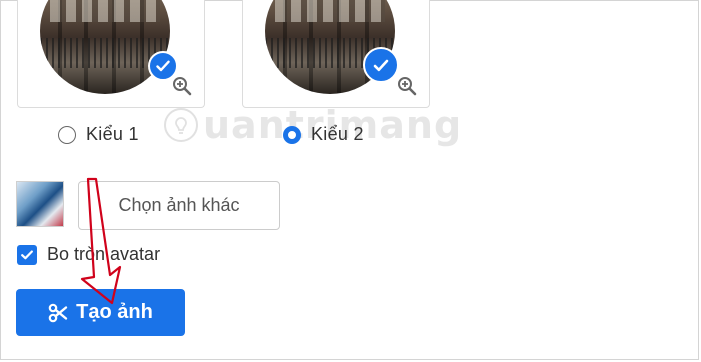 The image size is (701, 362). What do you see at coordinates (40, 204) in the screenshot?
I see `uploaded-image-thumbnail` at bounding box center [40, 204].